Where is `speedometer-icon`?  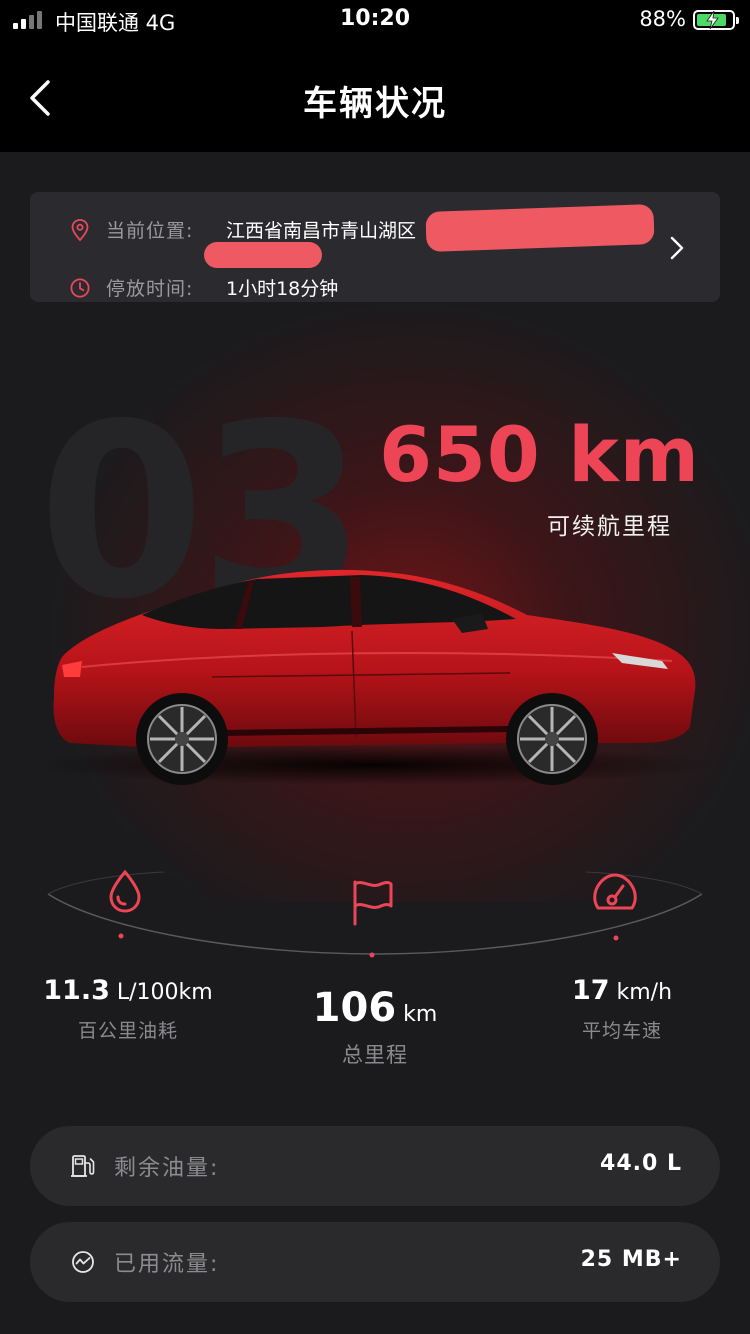
speedometer-icon is located at coordinates (615, 891).